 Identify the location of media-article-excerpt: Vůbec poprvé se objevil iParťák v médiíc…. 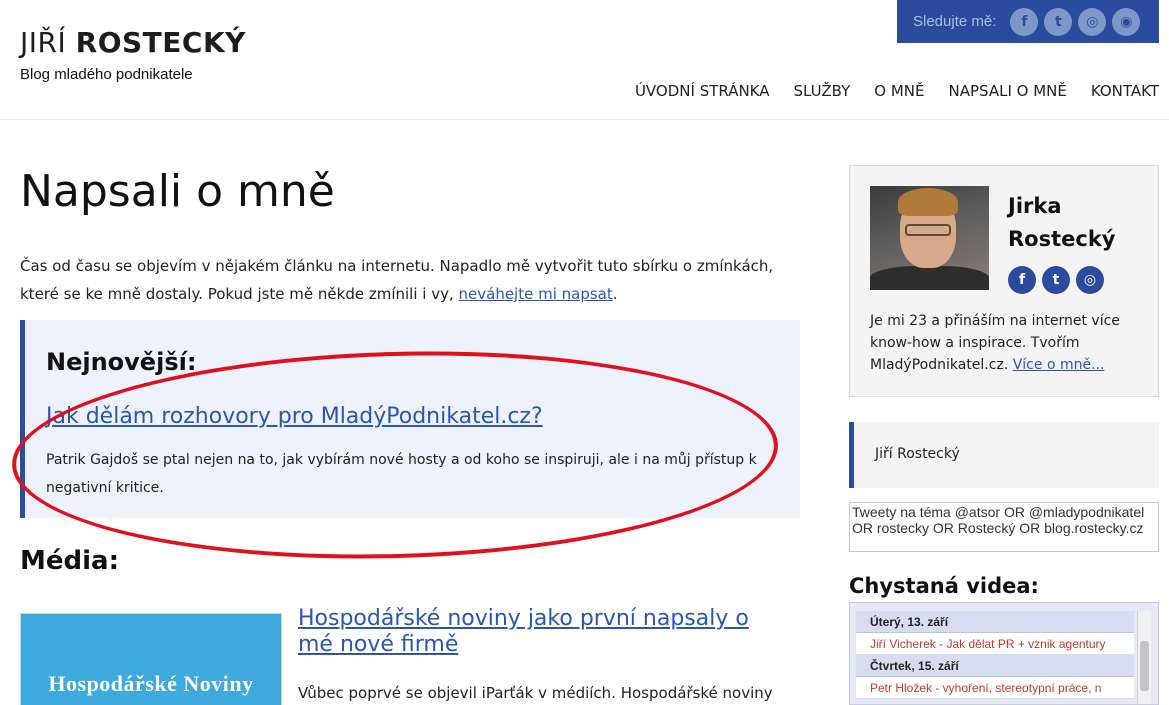
(535, 693).